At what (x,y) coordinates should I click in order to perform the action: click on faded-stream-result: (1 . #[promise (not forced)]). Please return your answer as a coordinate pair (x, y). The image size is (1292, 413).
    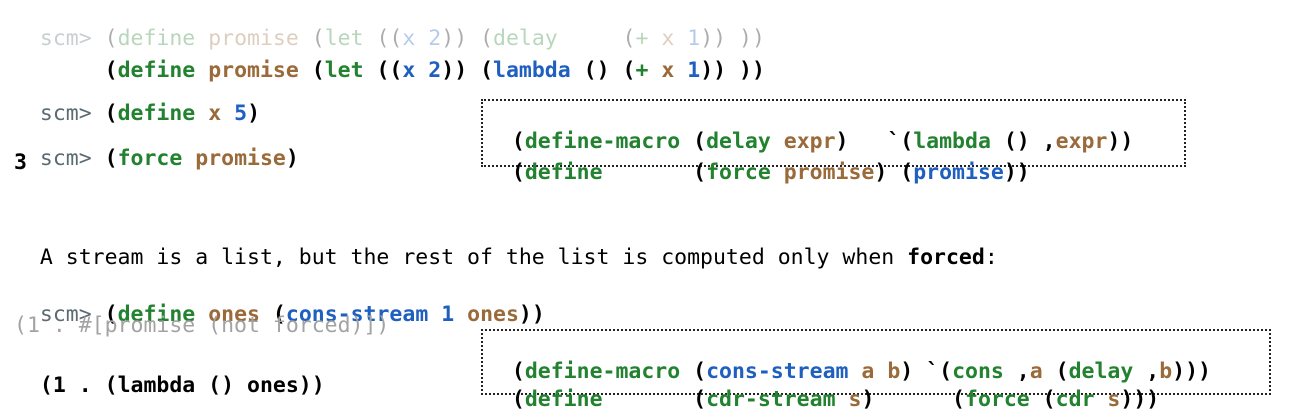
    Looking at the image, I should click on (202, 325).